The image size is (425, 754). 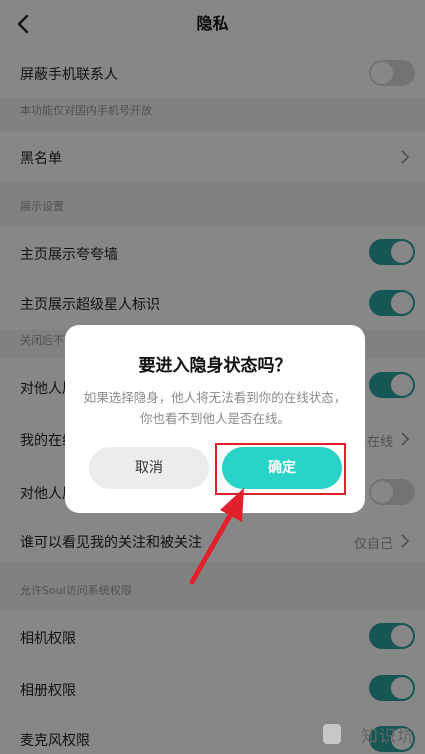 What do you see at coordinates (388, 737) in the screenshot?
I see `watermark: 知识坑` at bounding box center [388, 737].